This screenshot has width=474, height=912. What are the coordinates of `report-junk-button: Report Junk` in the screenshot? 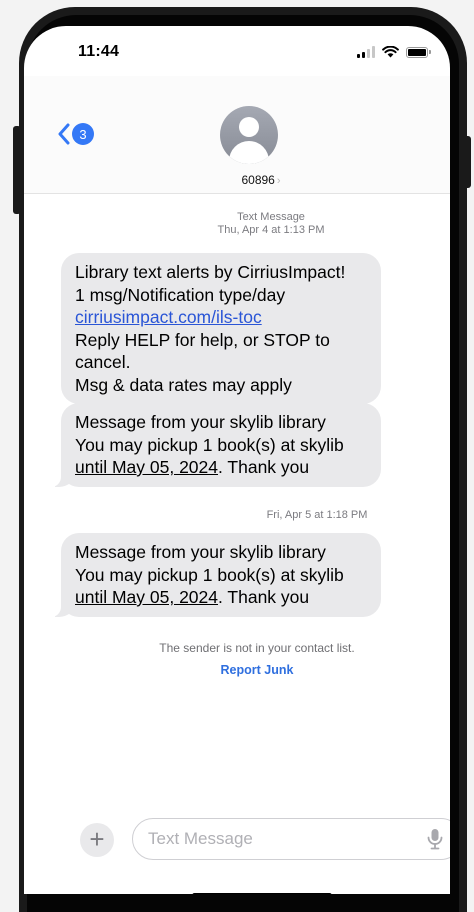 It's located at (237, 670).